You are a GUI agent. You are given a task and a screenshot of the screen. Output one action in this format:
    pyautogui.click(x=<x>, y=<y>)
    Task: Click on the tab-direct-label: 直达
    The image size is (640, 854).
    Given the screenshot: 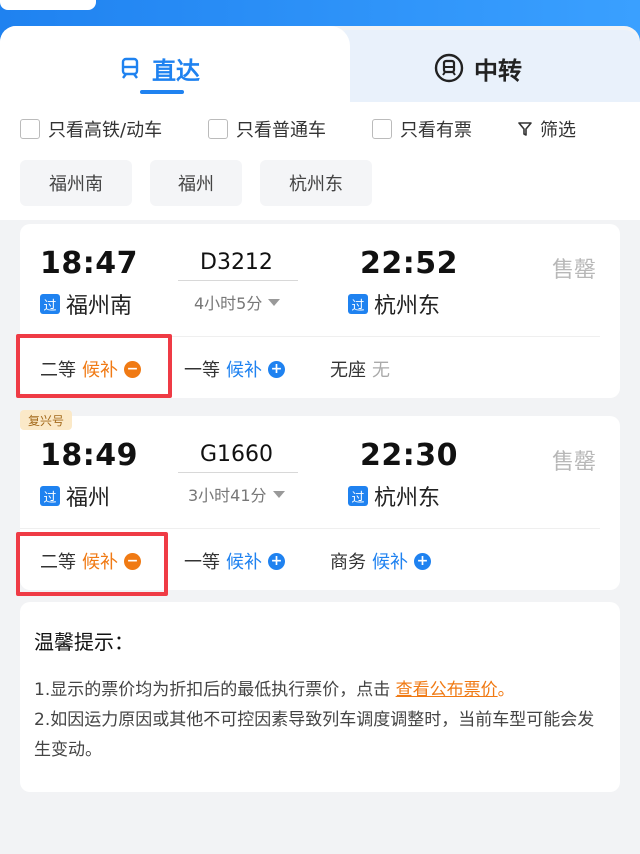 What is the action you would take?
    pyautogui.click(x=176, y=70)
    